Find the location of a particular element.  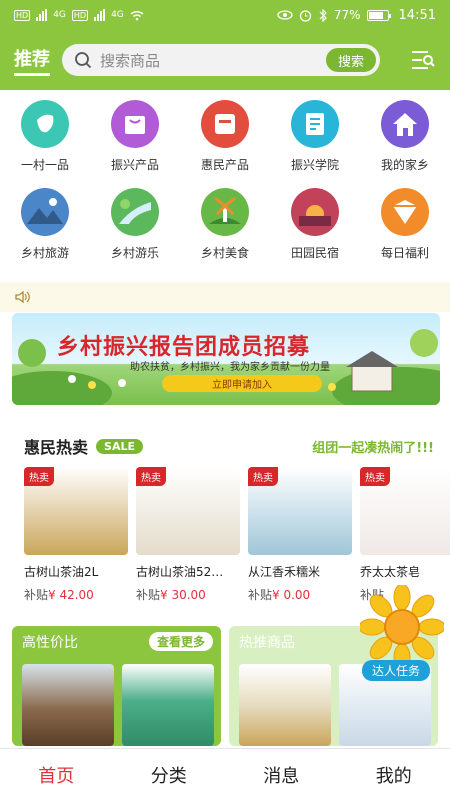

search-icon is located at coordinates (83, 60).